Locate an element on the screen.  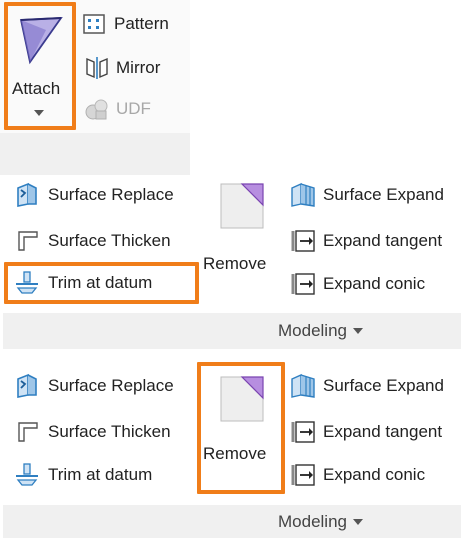
remove-label: Remove is located at coordinates (235, 263).